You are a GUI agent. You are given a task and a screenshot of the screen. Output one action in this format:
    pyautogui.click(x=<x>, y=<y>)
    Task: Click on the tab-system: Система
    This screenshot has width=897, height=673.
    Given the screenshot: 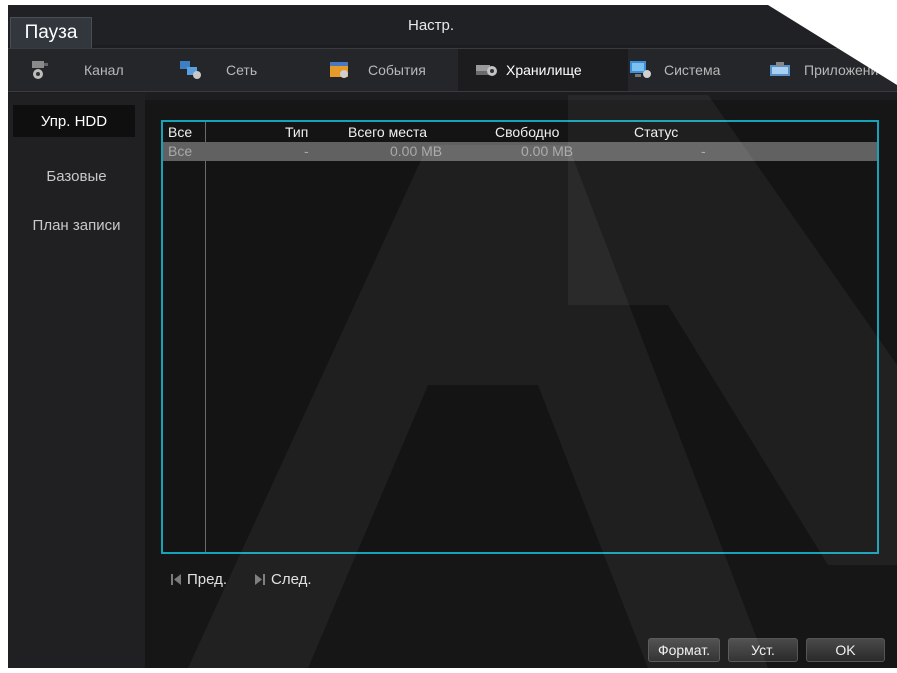 What is the action you would take?
    pyautogui.click(x=693, y=70)
    